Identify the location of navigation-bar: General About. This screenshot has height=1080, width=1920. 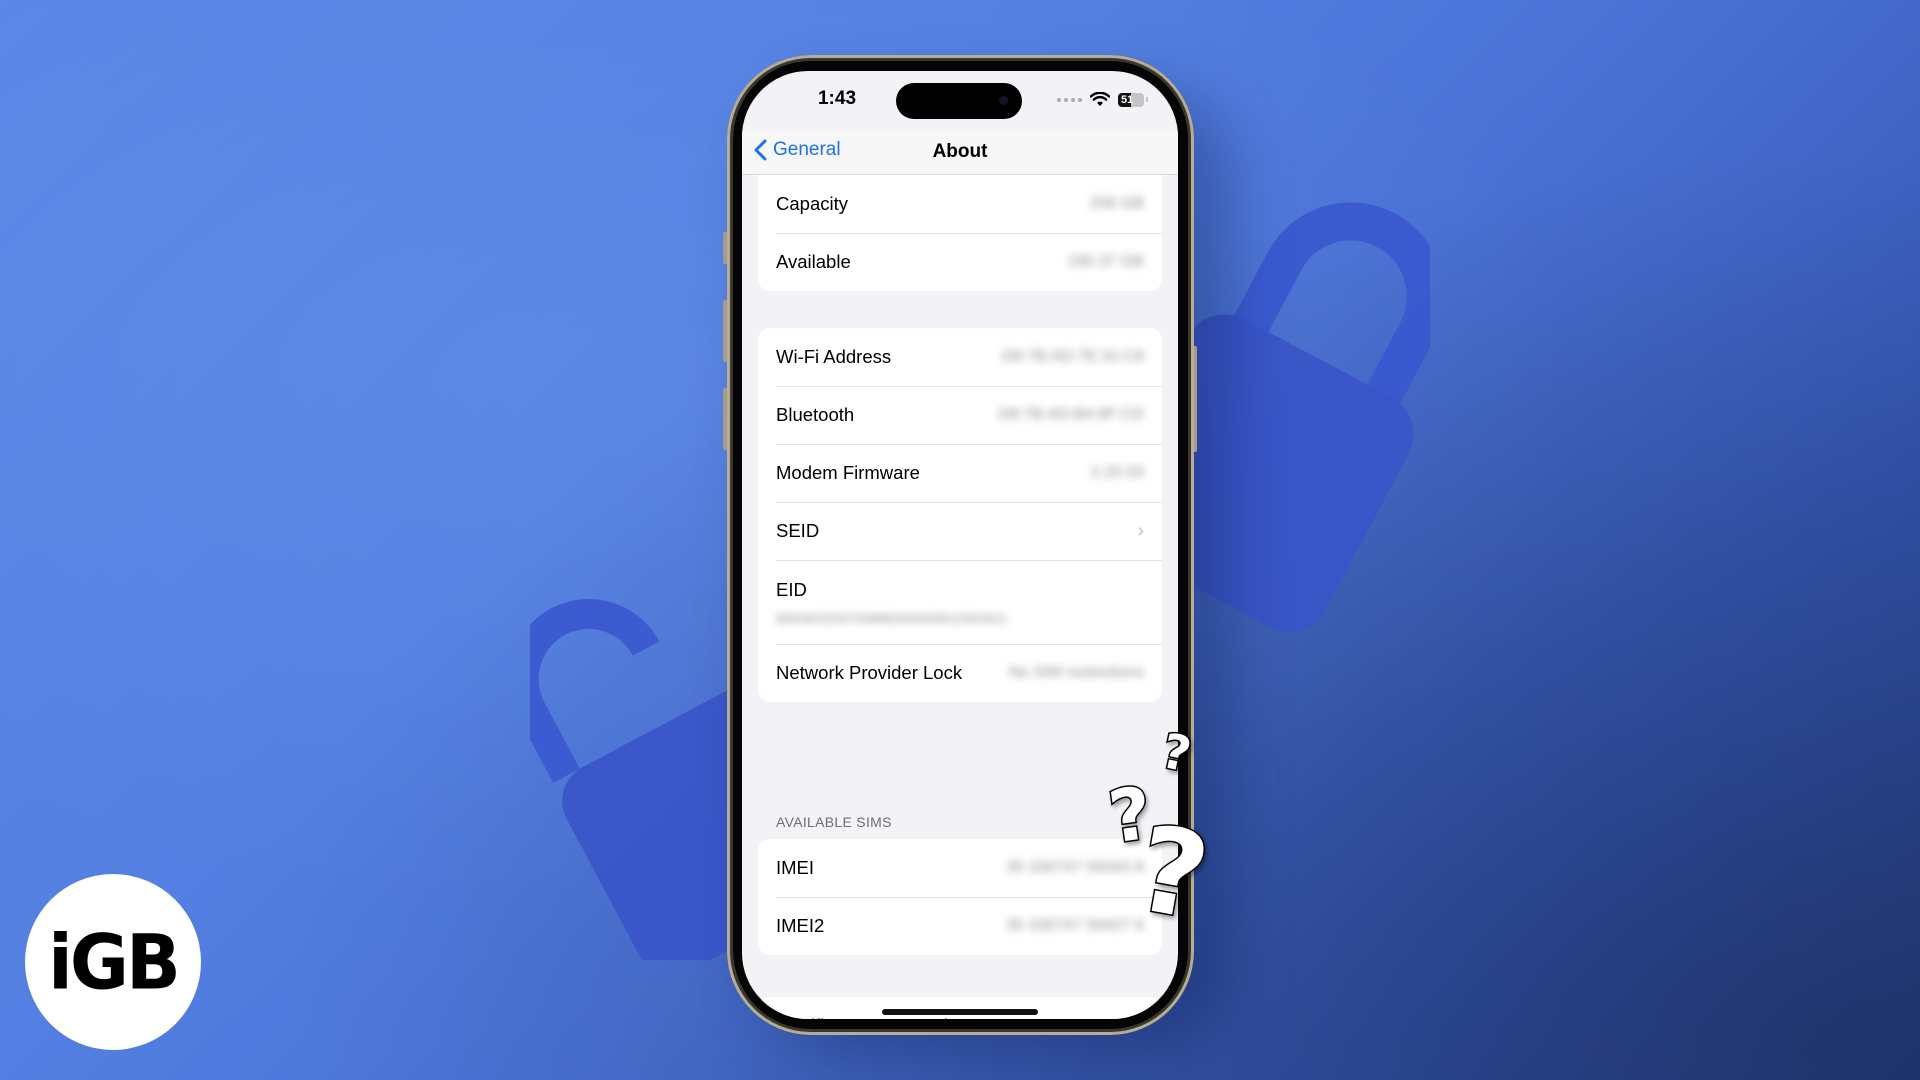
(960, 153).